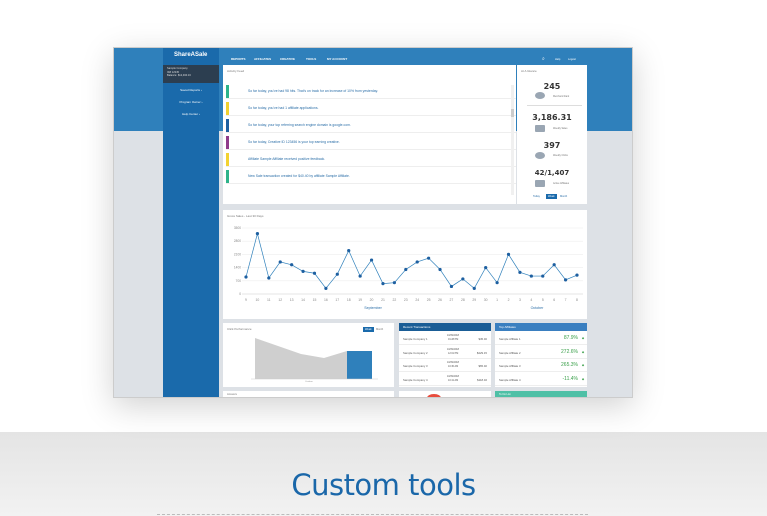 Image resolution: width=767 pixels, height=516 pixels. Describe the element at coordinates (179, 76) in the screenshot. I see `account-balance: Balance: $12,490.16` at that location.